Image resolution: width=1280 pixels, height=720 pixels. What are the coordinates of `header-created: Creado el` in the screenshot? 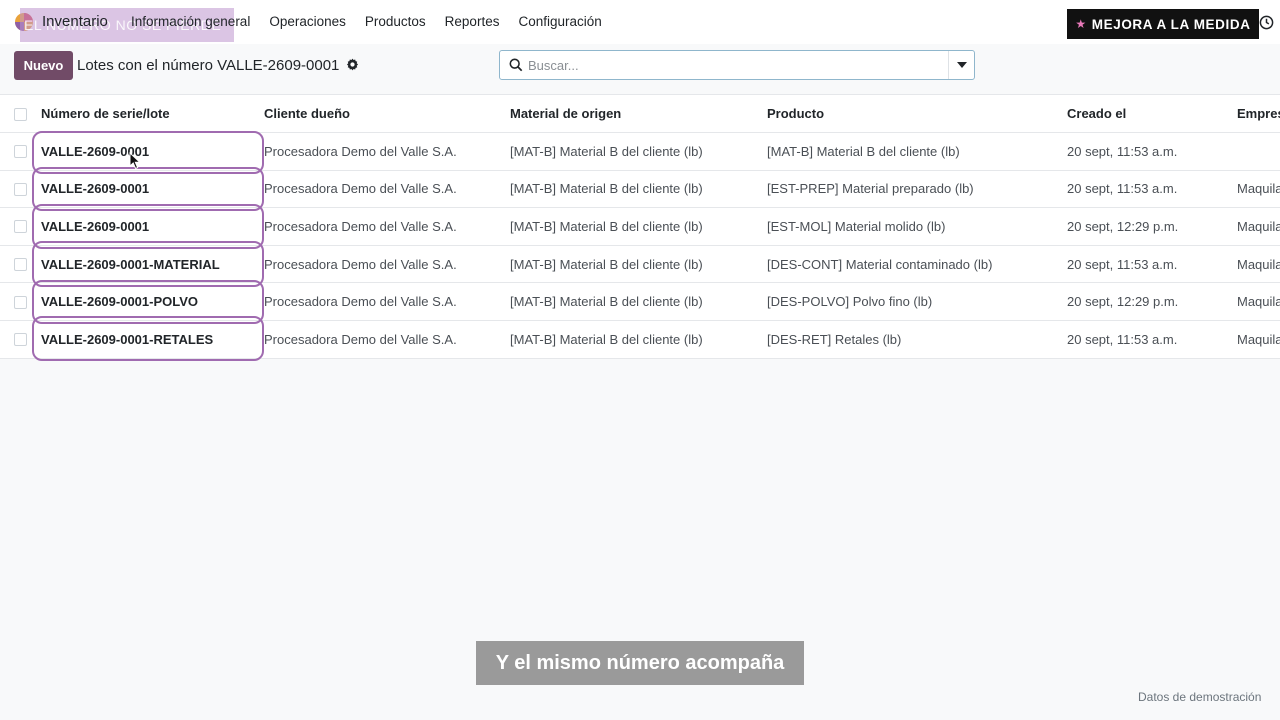 It's located at (1149, 113).